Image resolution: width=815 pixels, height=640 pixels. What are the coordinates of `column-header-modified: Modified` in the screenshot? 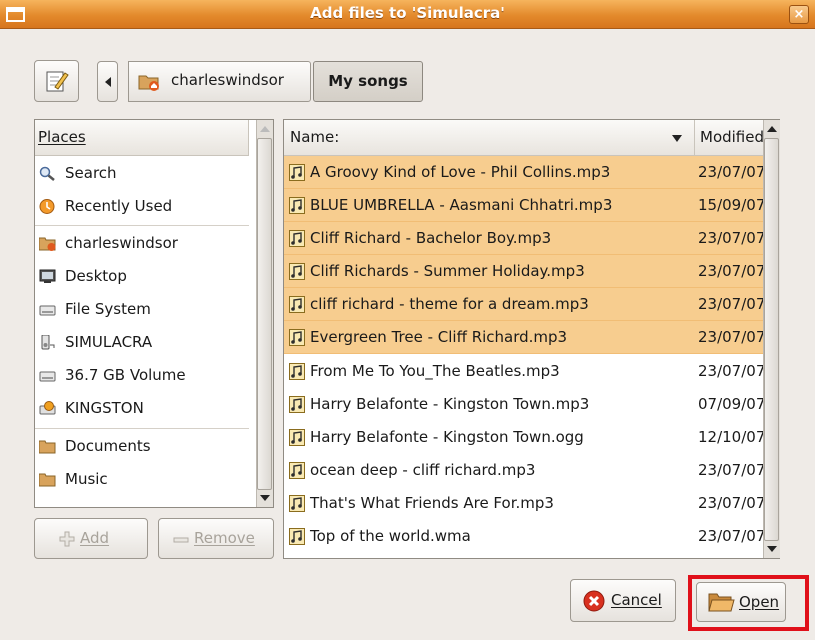 It's located at (730, 138).